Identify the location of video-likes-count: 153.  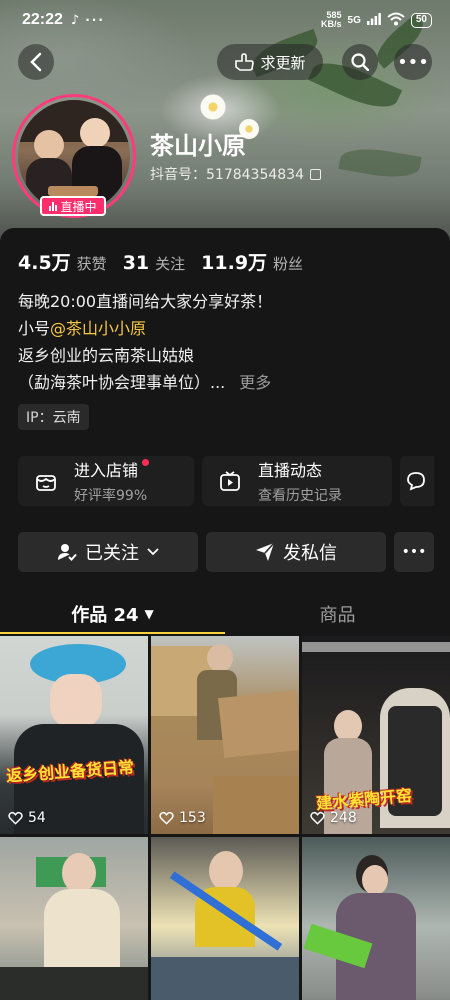
(192, 818).